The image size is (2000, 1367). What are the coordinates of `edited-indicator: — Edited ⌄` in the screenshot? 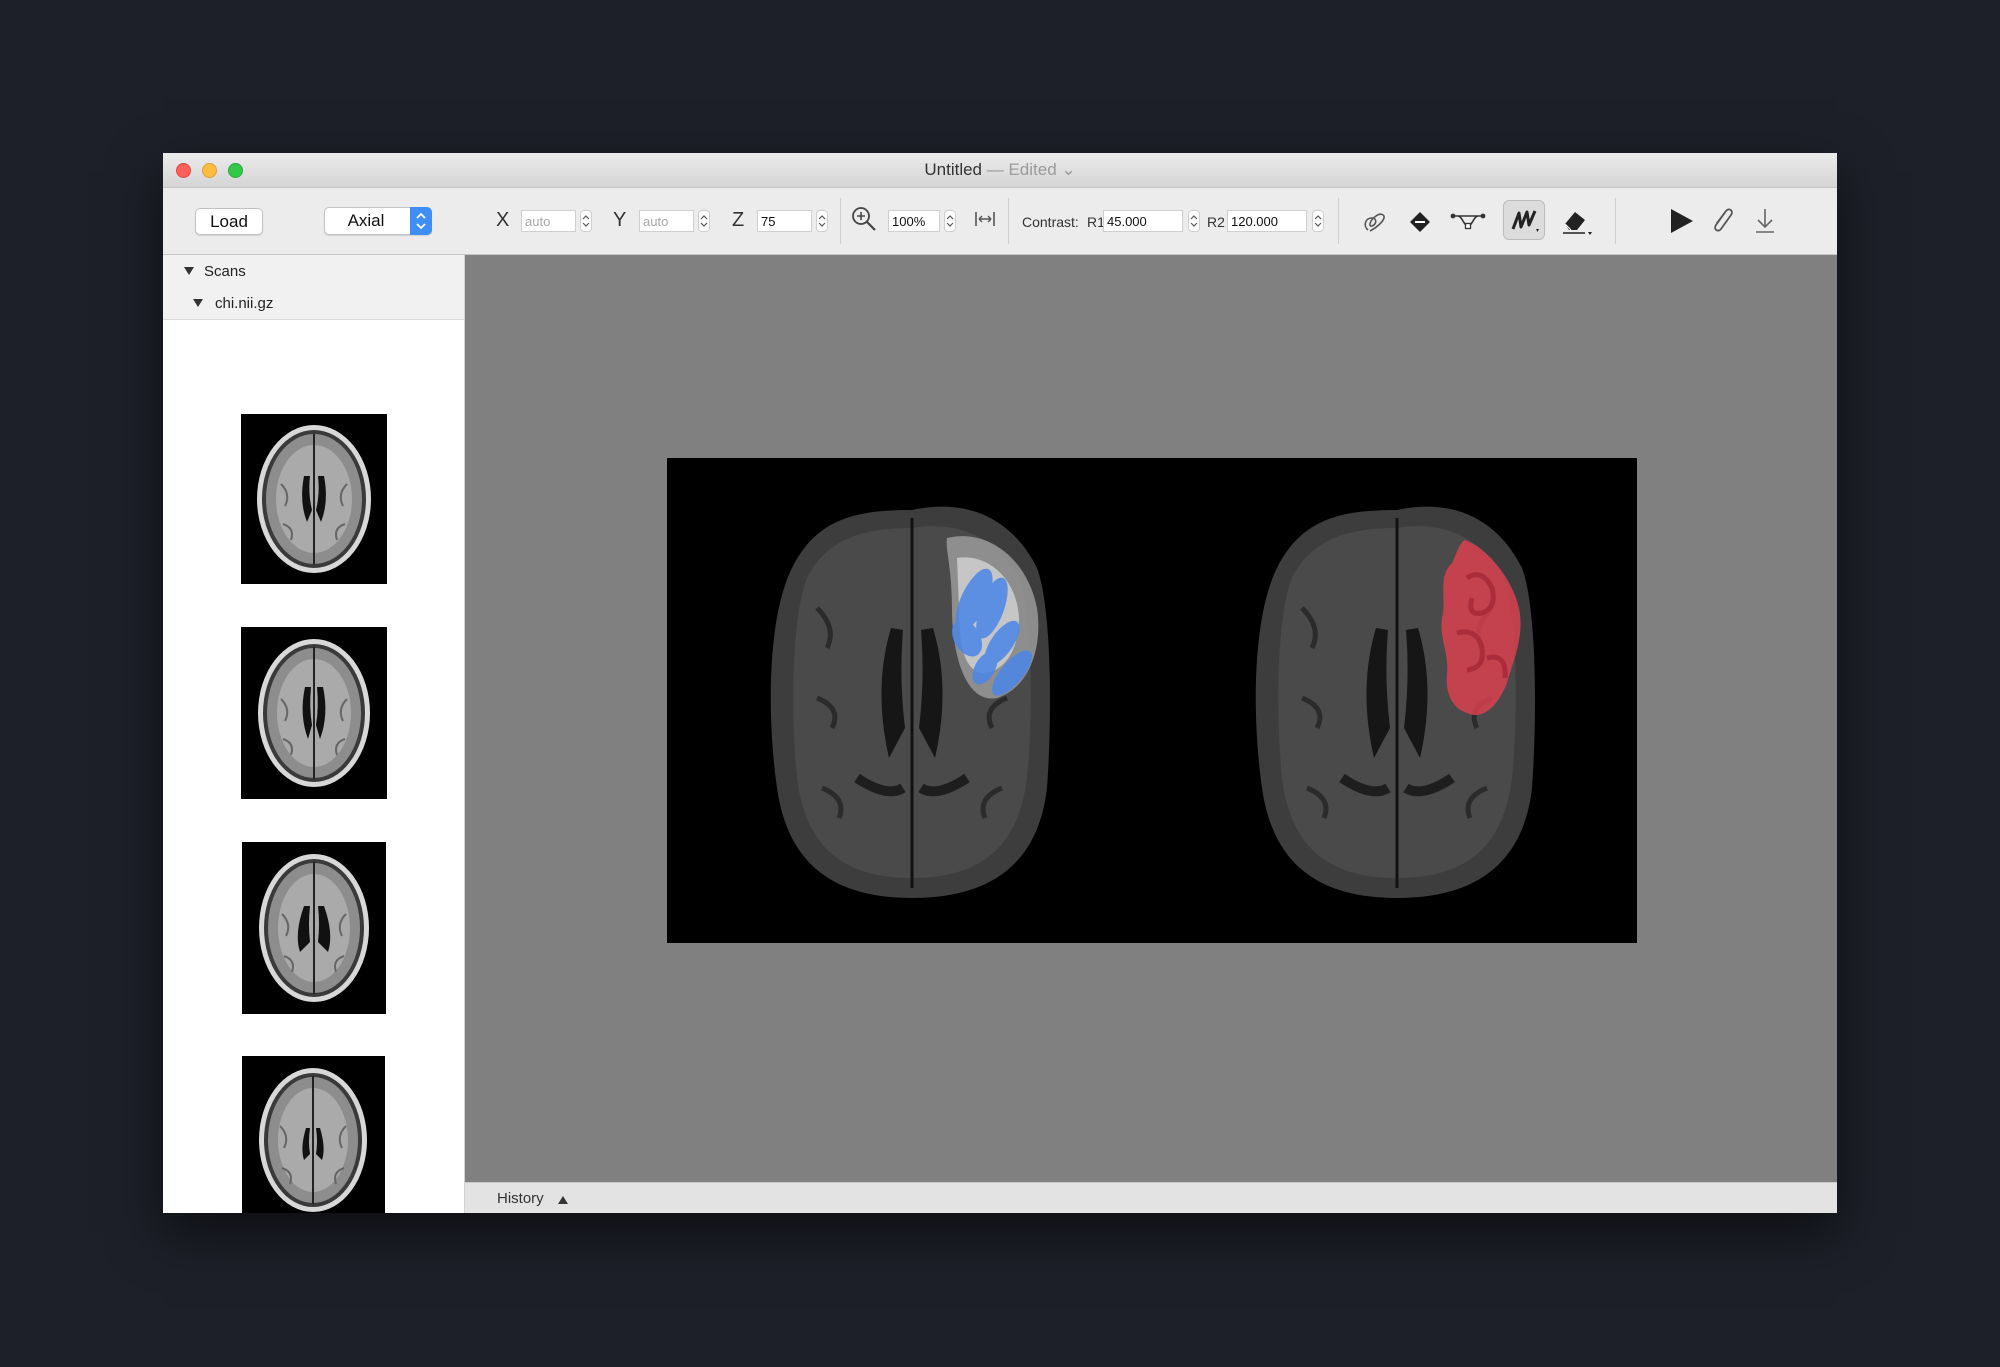 It's located at (1031, 169).